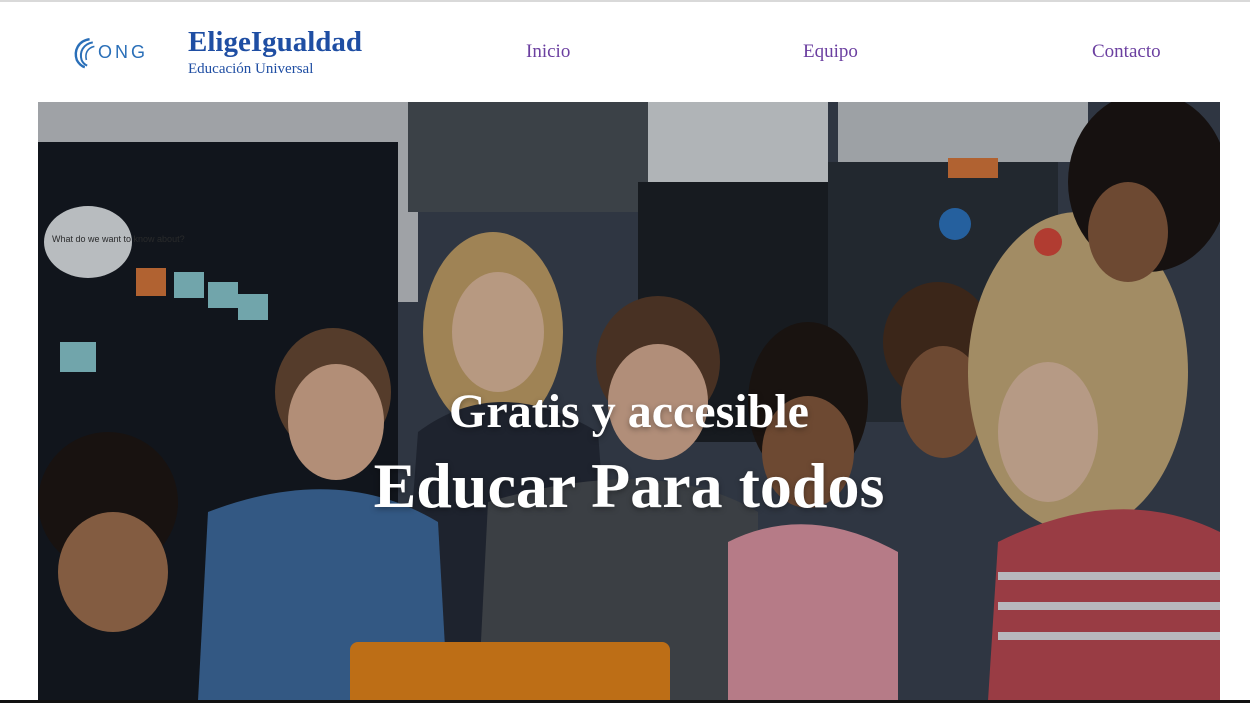 The height and width of the screenshot is (703, 1250). I want to click on ong-logo-icon, so click(84, 53).